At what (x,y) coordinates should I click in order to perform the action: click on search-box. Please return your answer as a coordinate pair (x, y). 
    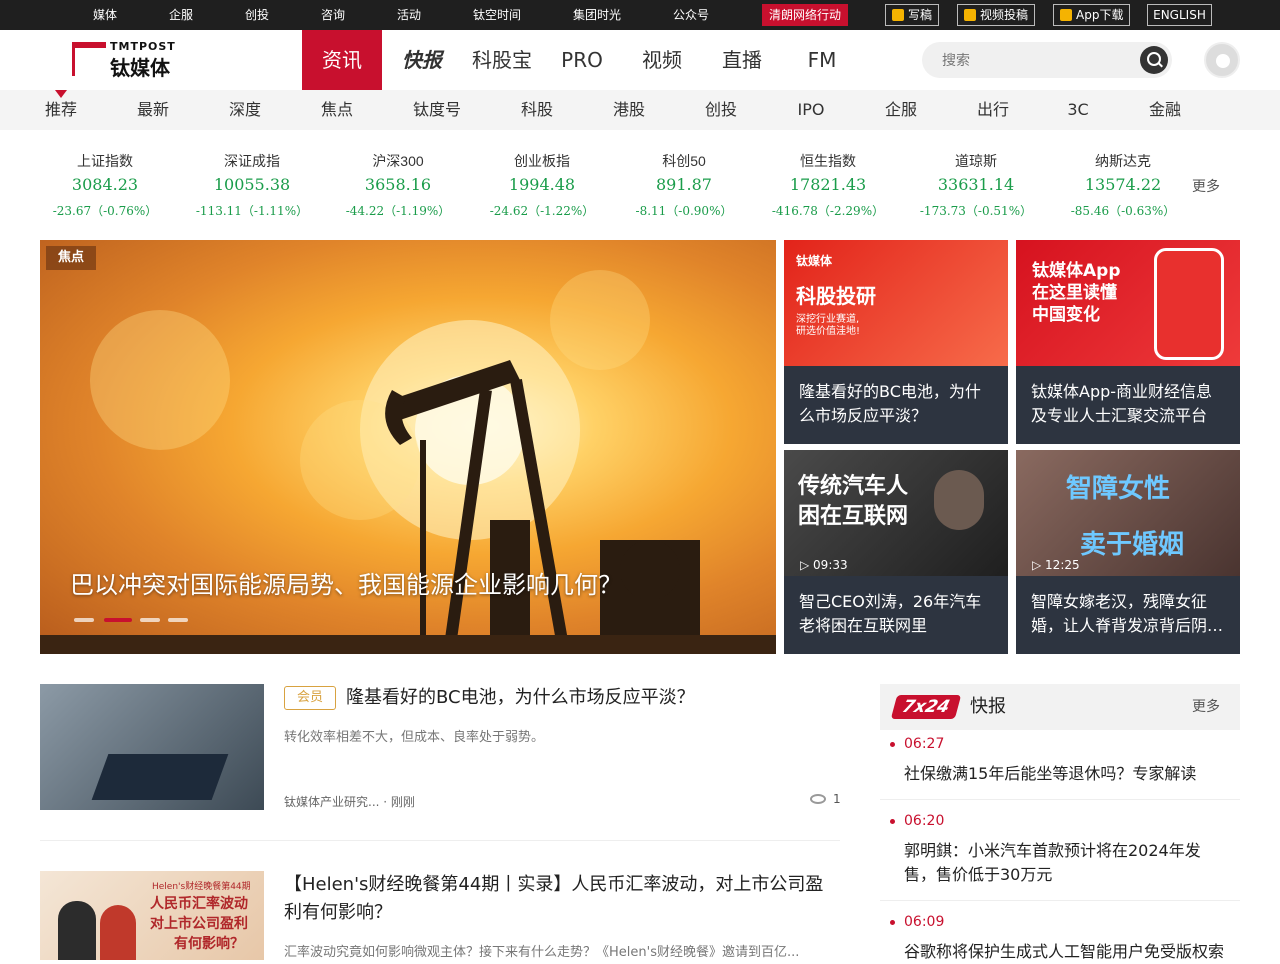
    Looking at the image, I should click on (1047, 60).